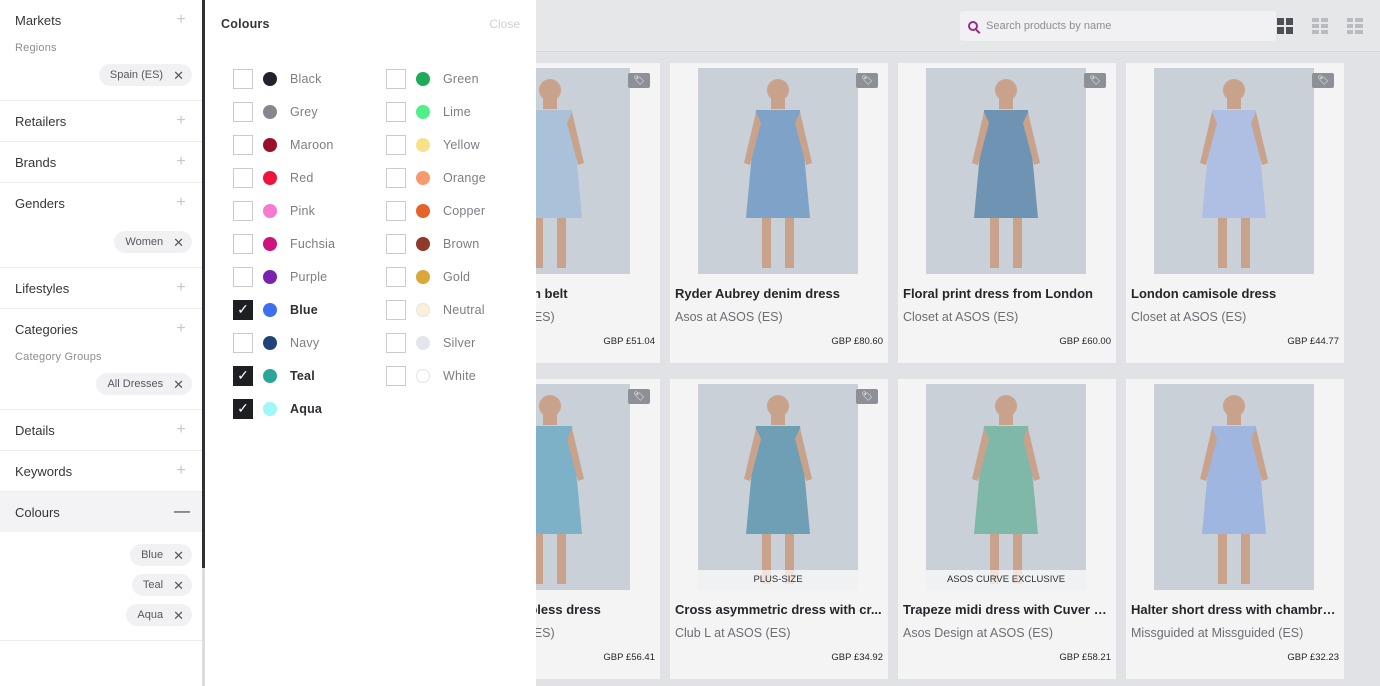 The image size is (1380, 686). What do you see at coordinates (436, 144) in the screenshot?
I see `colour-option-yellow: Yellow` at bounding box center [436, 144].